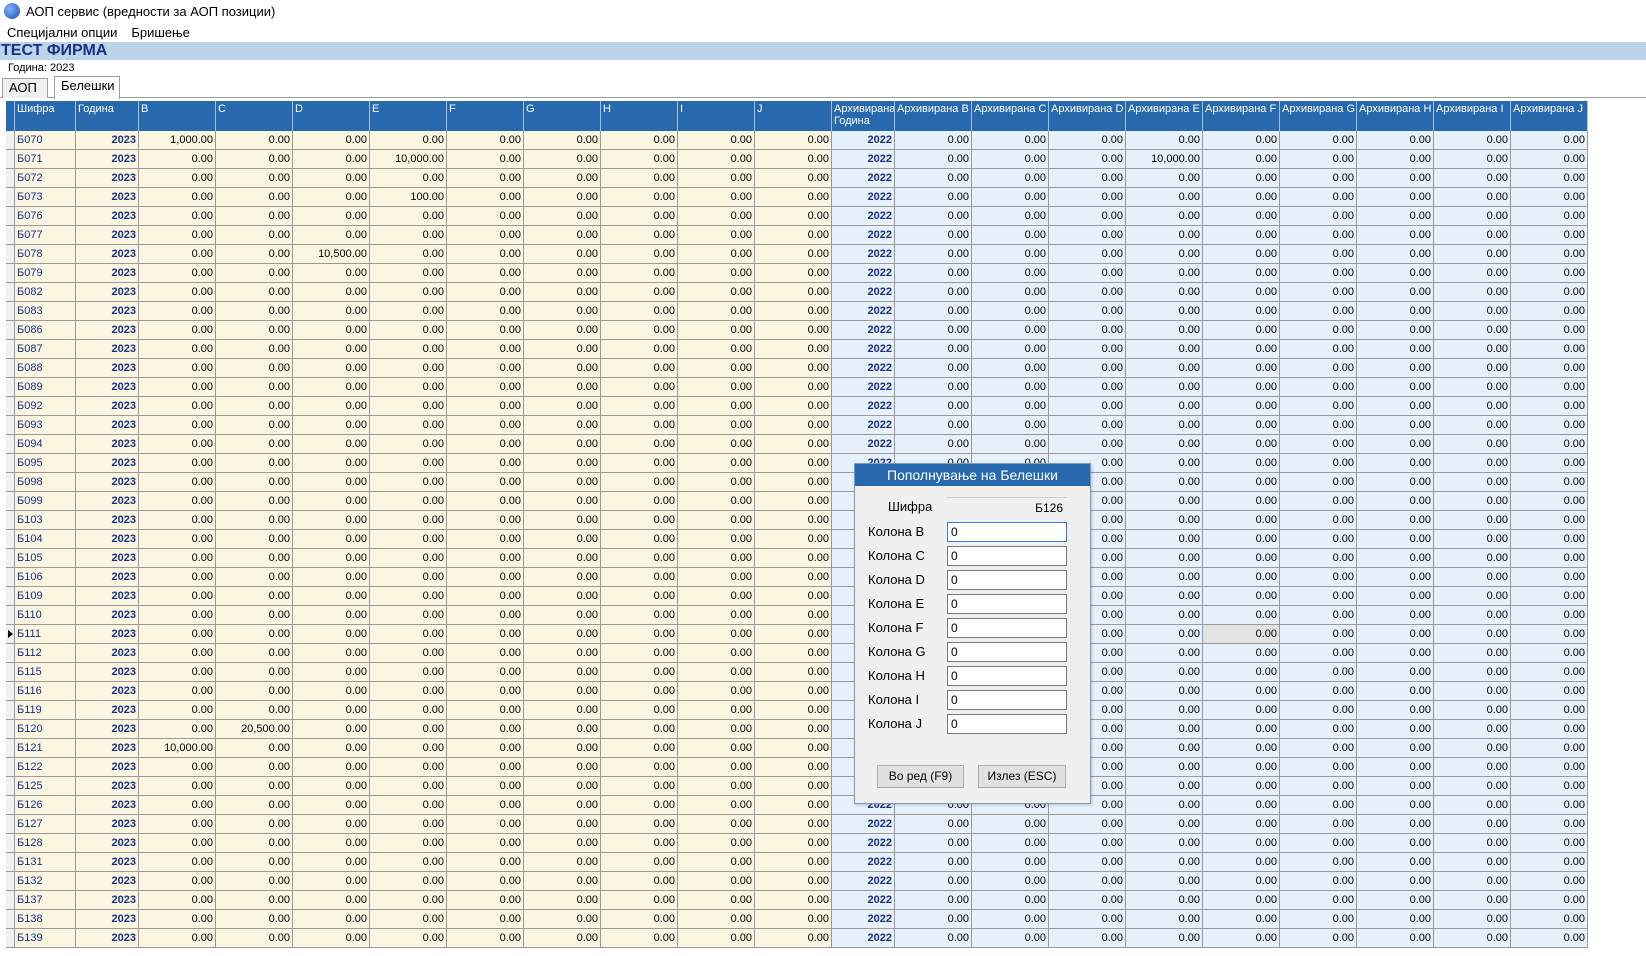 The image size is (1646, 956). I want to click on column-header: Архивирана B, so click(933, 116).